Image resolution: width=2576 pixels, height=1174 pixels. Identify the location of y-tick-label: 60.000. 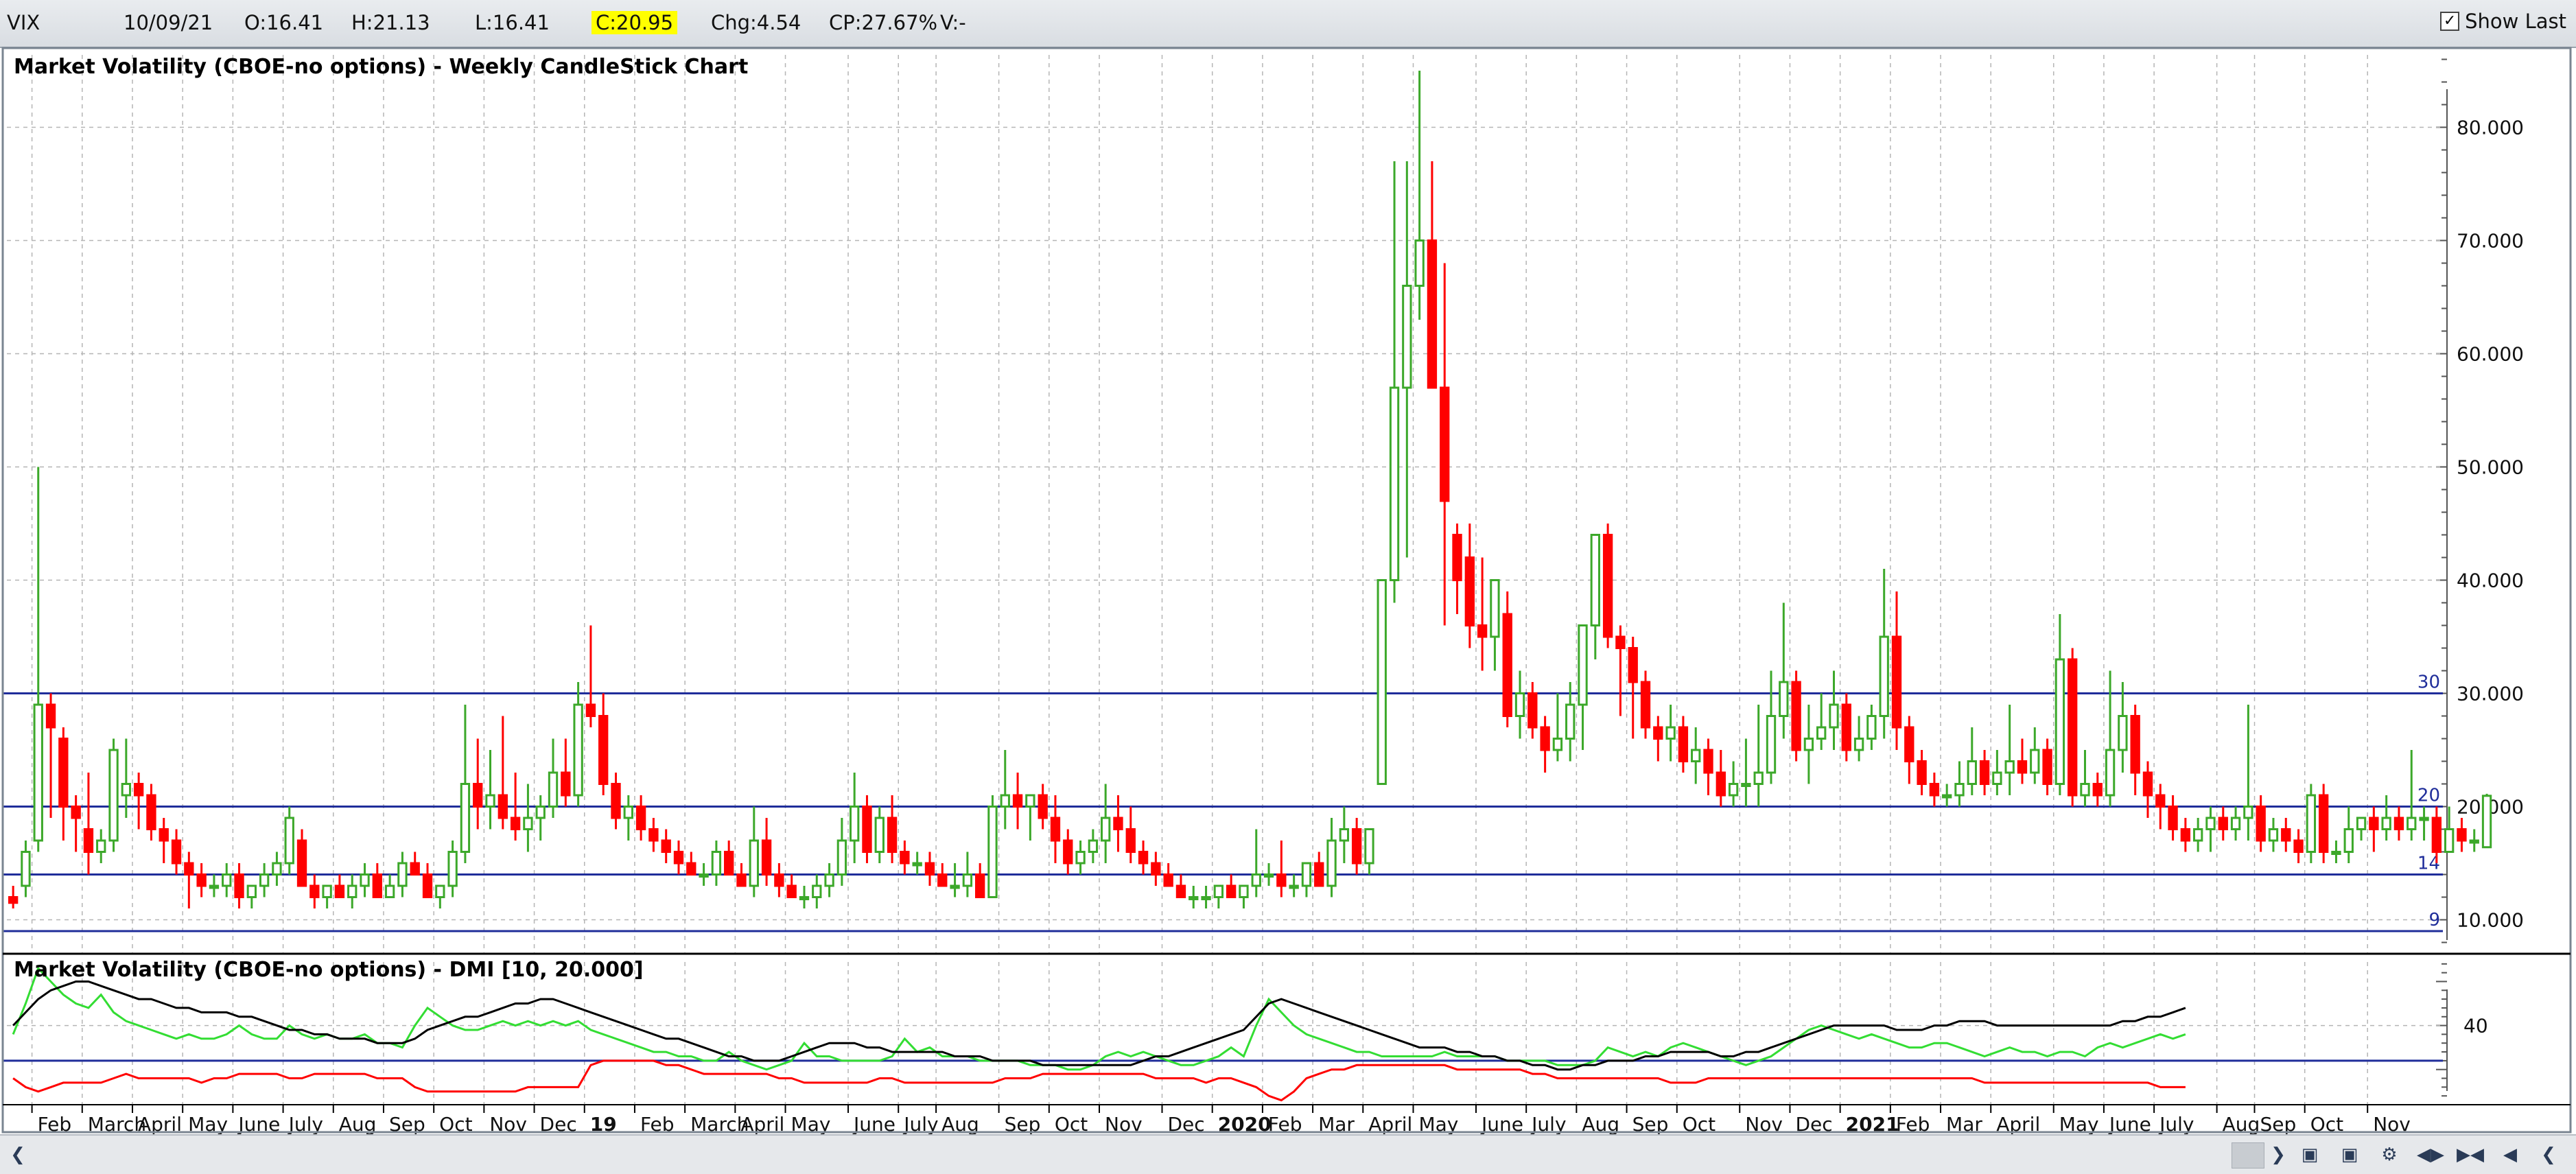
(2490, 354).